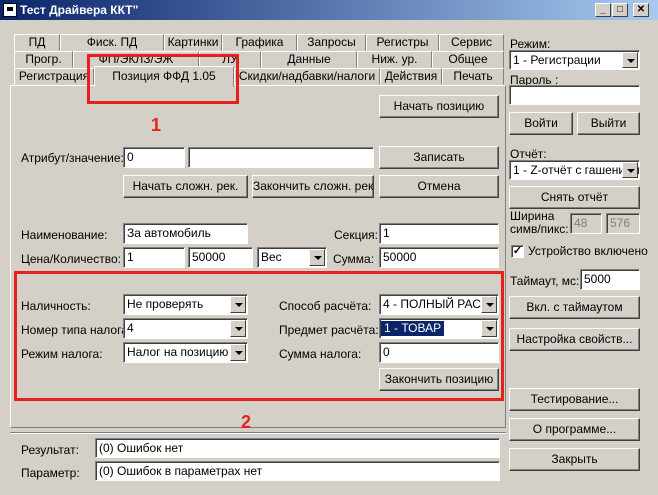 Image resolution: width=658 pixels, height=495 pixels. I want to click on unit-select: Вес, so click(292, 257).